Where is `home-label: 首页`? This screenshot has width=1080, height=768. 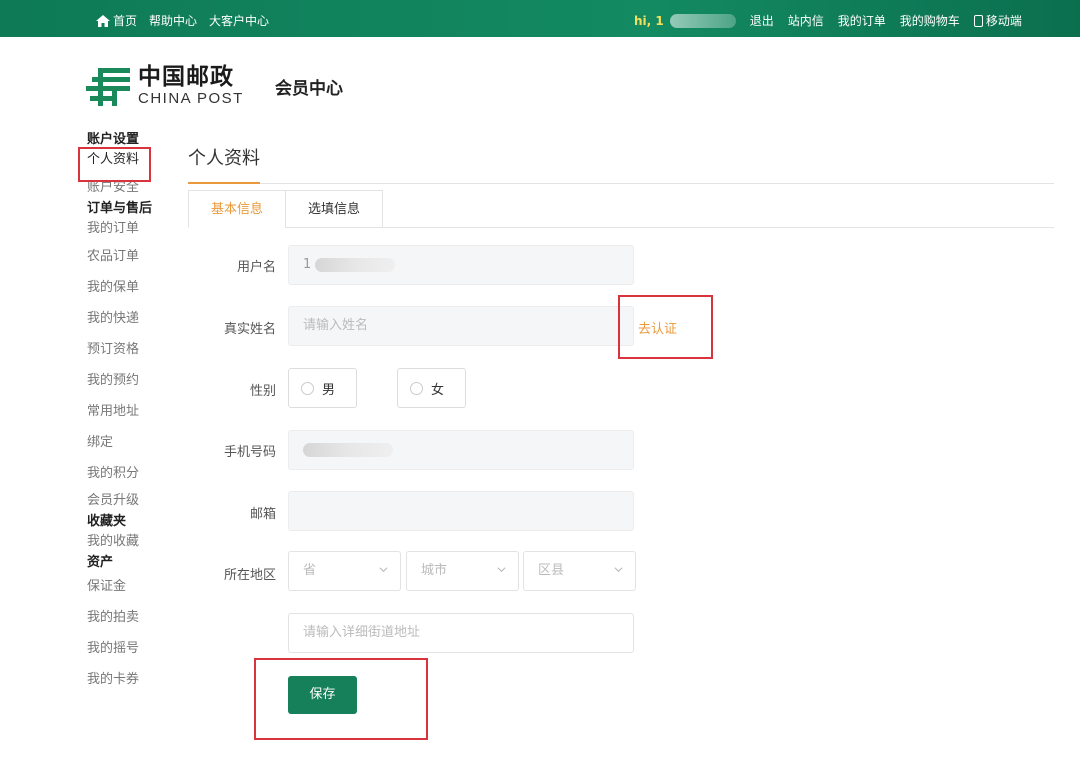
home-label: 首页 is located at coordinates (125, 20).